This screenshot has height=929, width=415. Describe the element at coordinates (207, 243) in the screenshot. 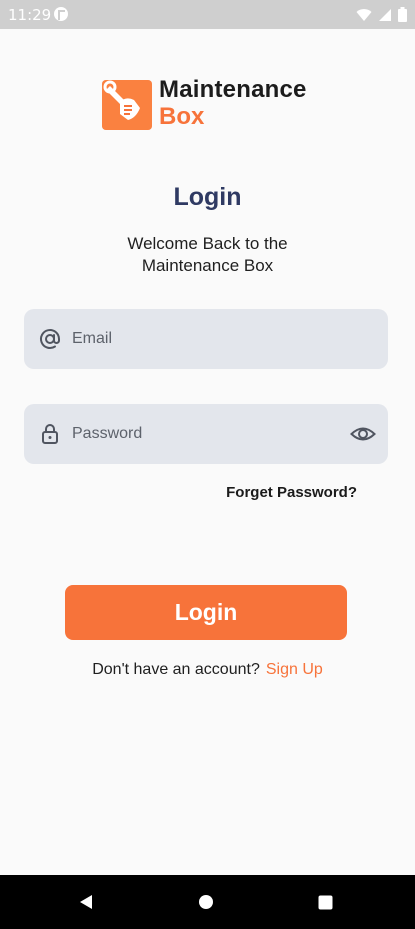

I see `welcome-line-1: Welcome Back to the` at that location.